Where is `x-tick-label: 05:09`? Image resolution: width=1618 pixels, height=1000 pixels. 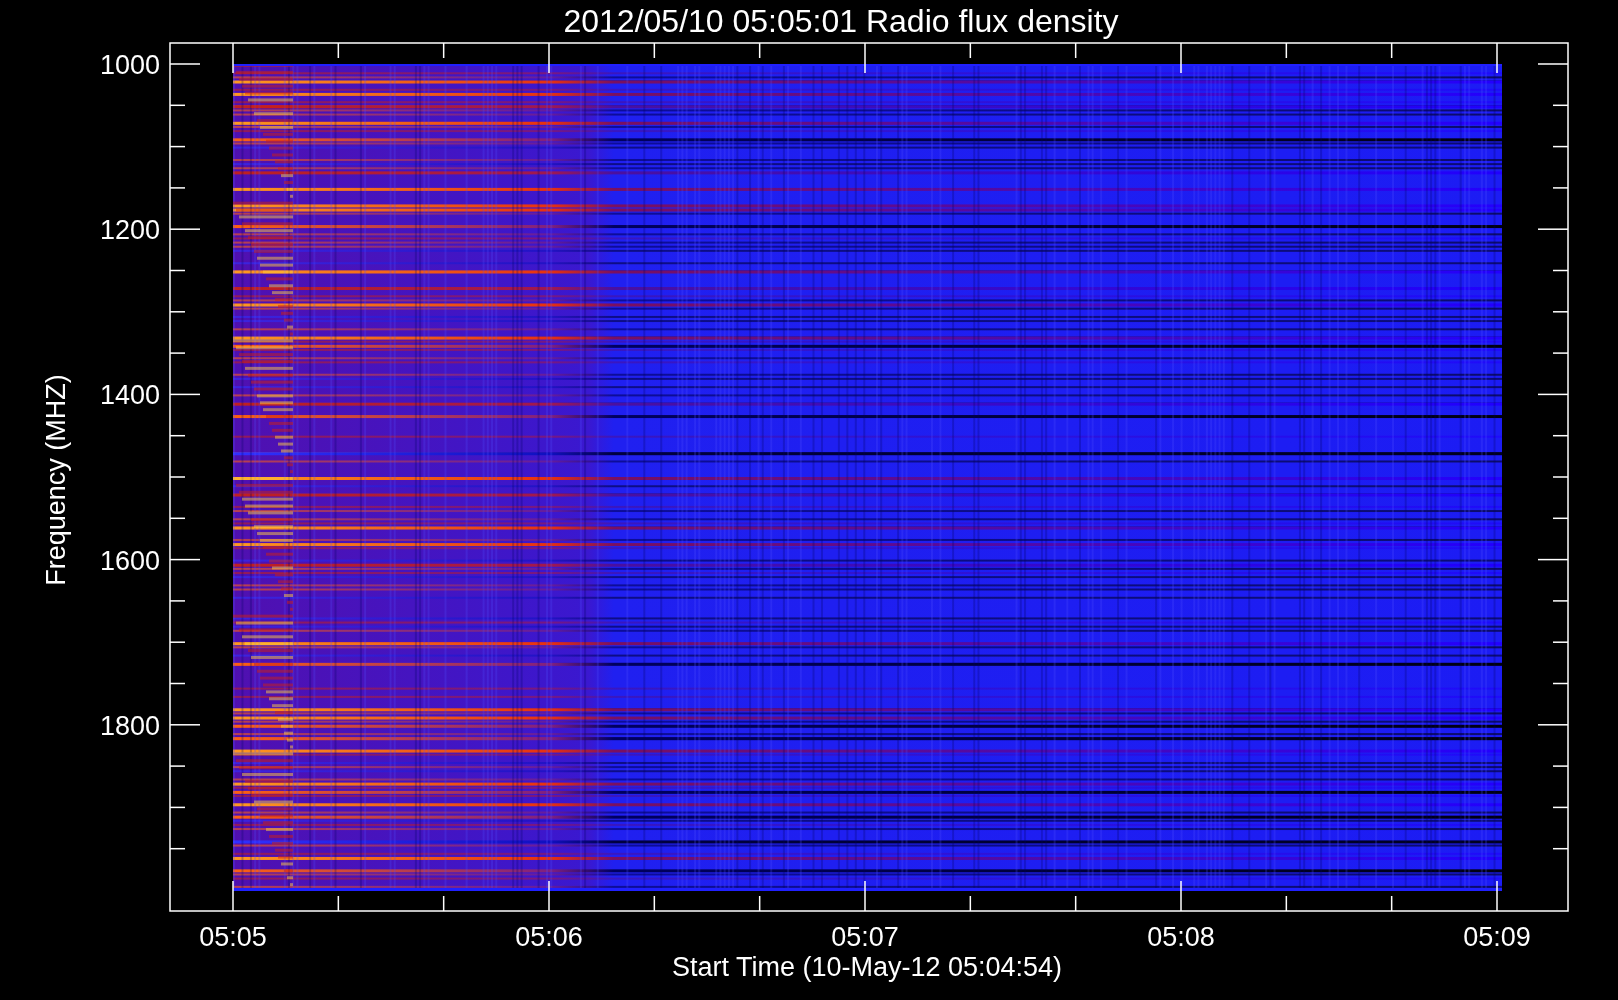
x-tick-label: 05:09 is located at coordinates (1497, 937).